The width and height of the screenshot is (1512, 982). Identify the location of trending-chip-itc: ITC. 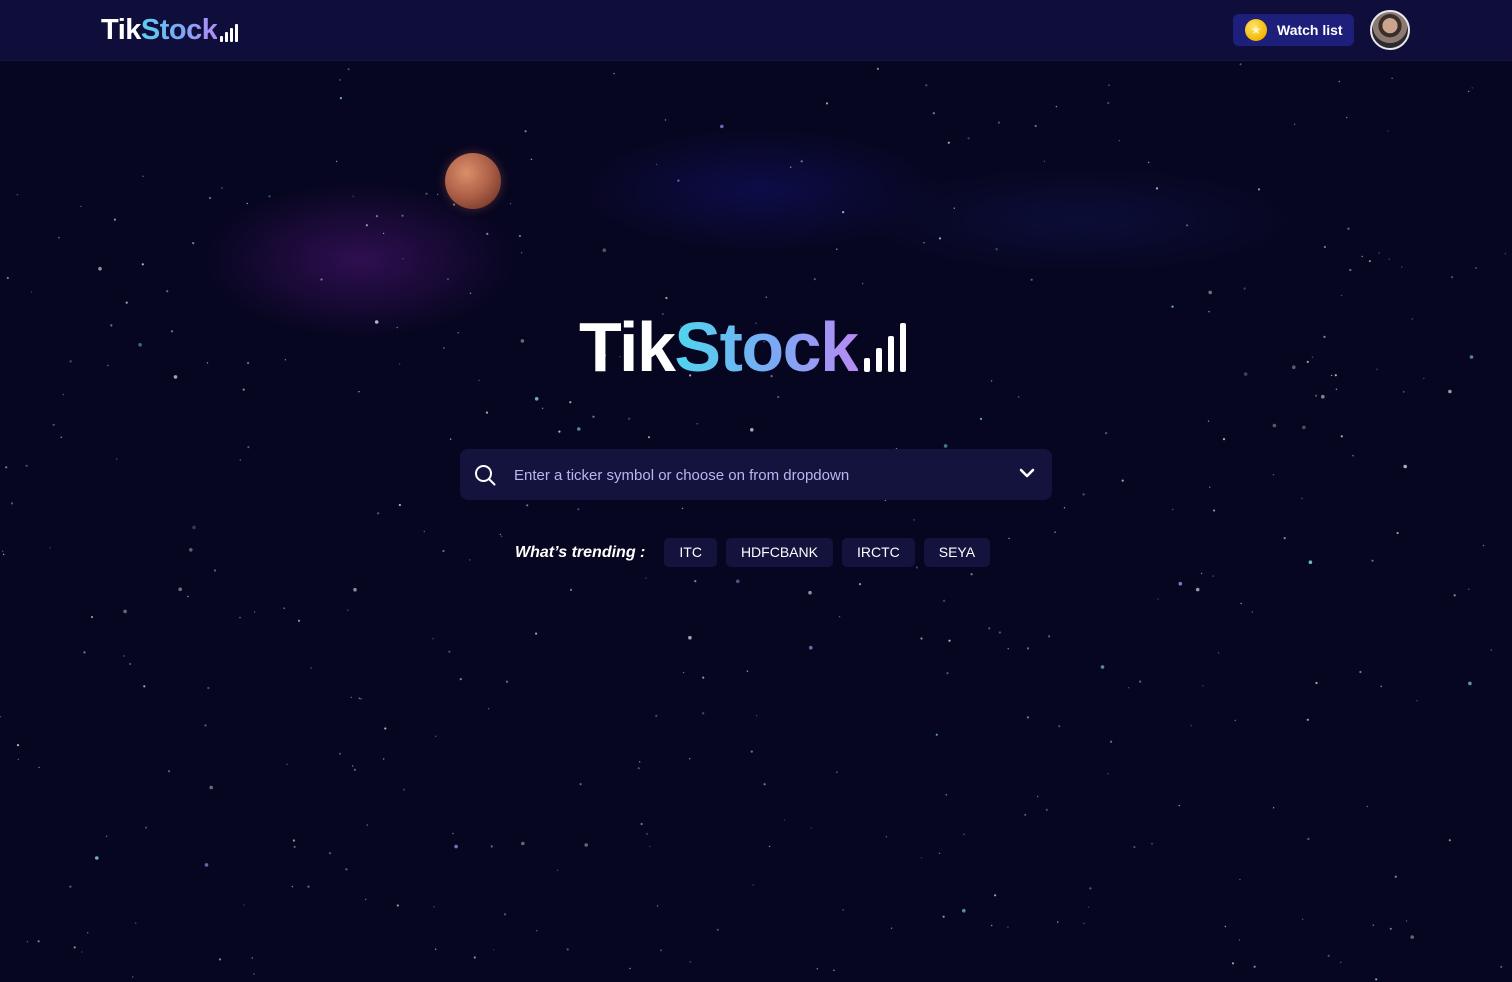
(690, 552).